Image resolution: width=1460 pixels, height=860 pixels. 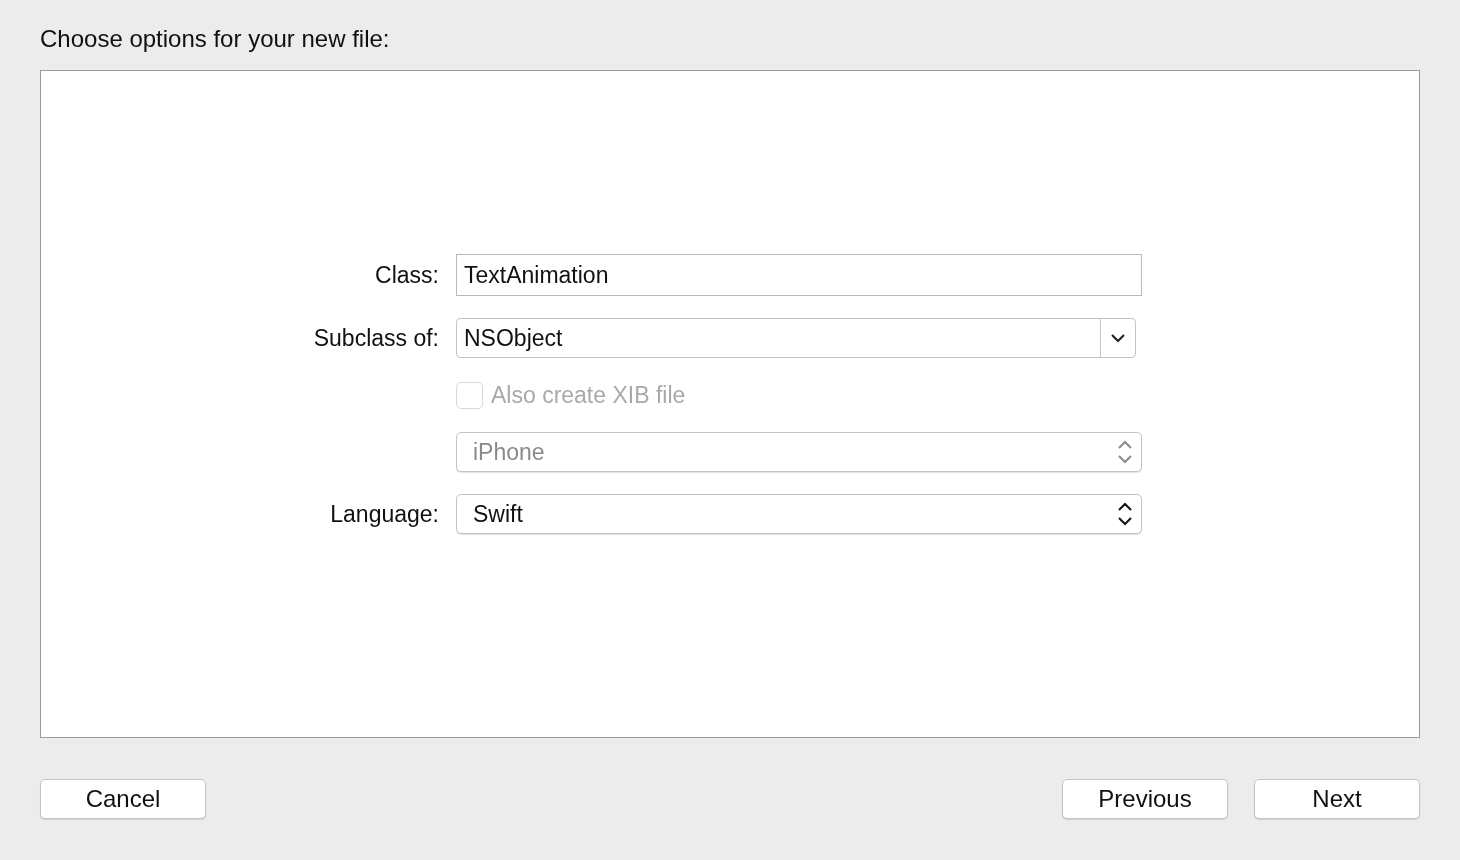 I want to click on dialog-title: Choose options for your new file:, so click(x=215, y=39).